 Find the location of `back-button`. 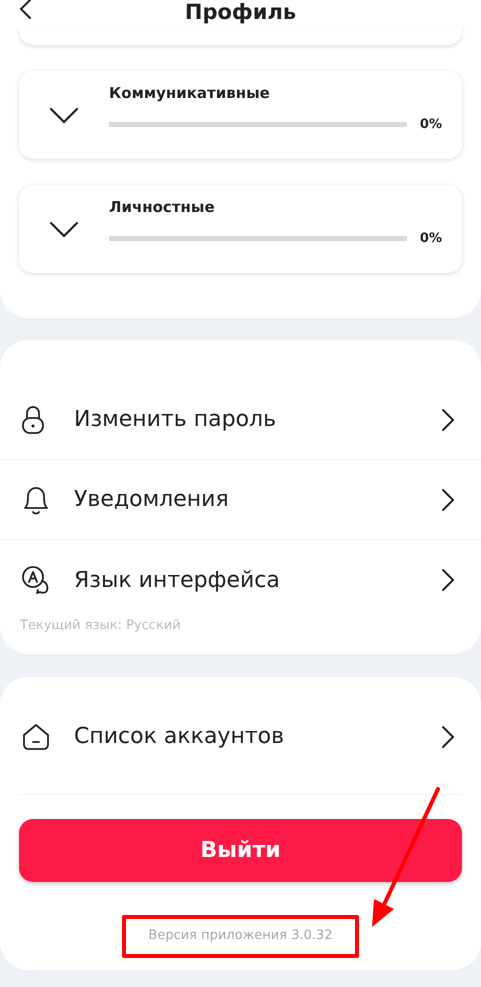

back-button is located at coordinates (25, 10).